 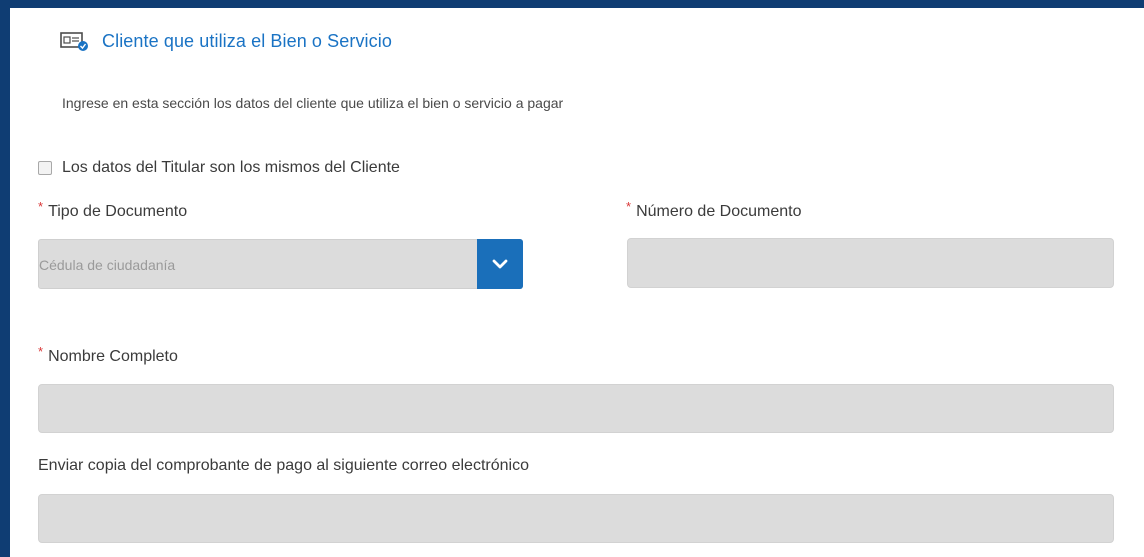 What do you see at coordinates (113, 356) in the screenshot?
I see `full-name-label-text: Nombre Completo` at bounding box center [113, 356].